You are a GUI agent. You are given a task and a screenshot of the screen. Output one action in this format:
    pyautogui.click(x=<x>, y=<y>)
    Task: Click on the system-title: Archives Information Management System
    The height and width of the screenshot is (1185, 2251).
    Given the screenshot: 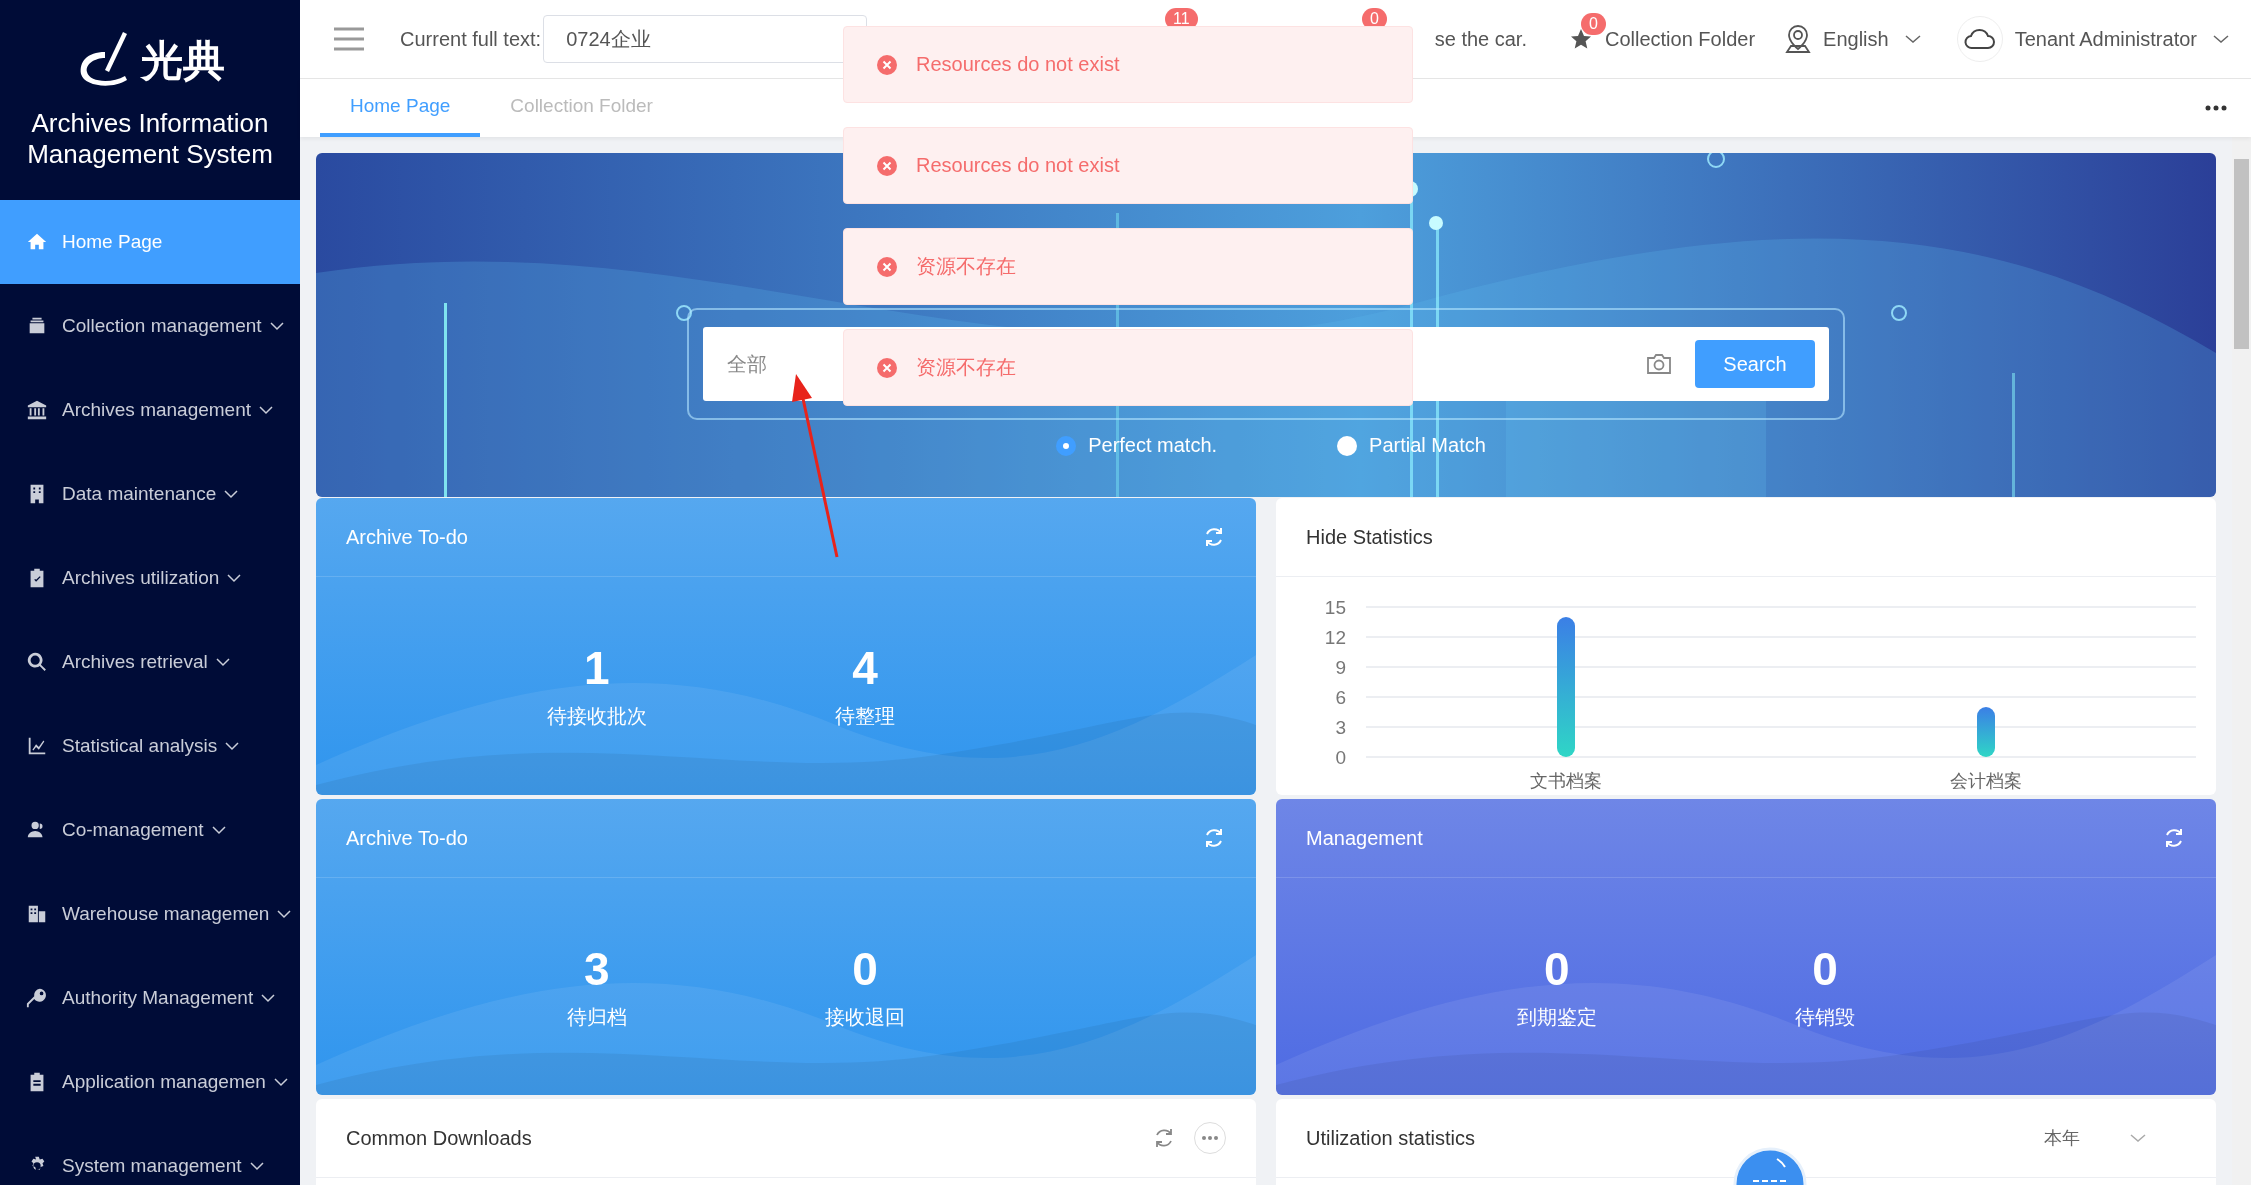 What is the action you would take?
    pyautogui.click(x=150, y=139)
    